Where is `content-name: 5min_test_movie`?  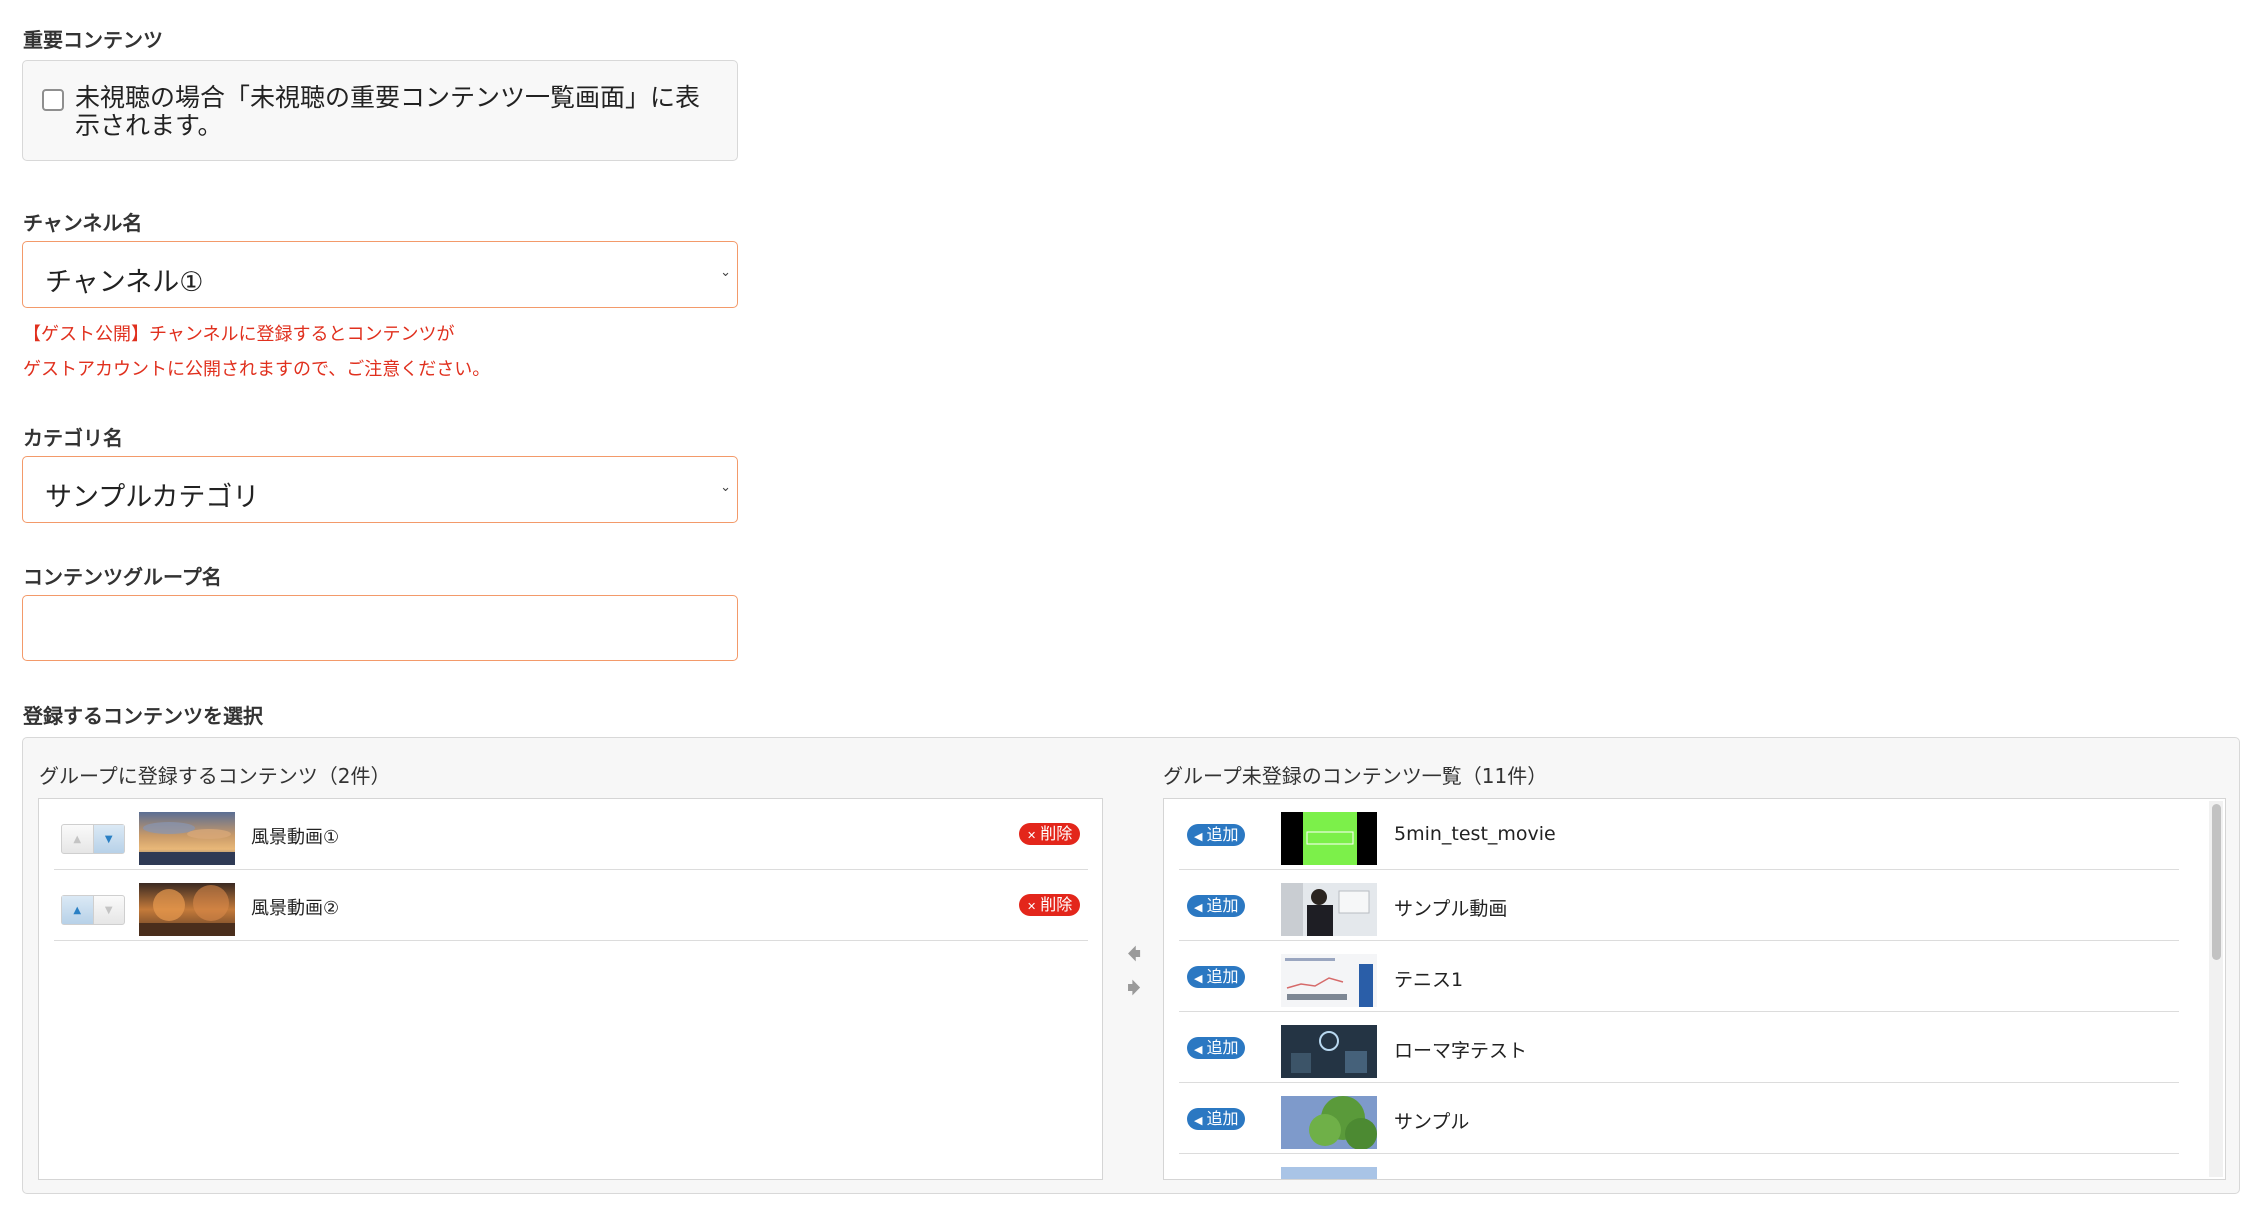 content-name: 5min_test_movie is located at coordinates (1475, 834).